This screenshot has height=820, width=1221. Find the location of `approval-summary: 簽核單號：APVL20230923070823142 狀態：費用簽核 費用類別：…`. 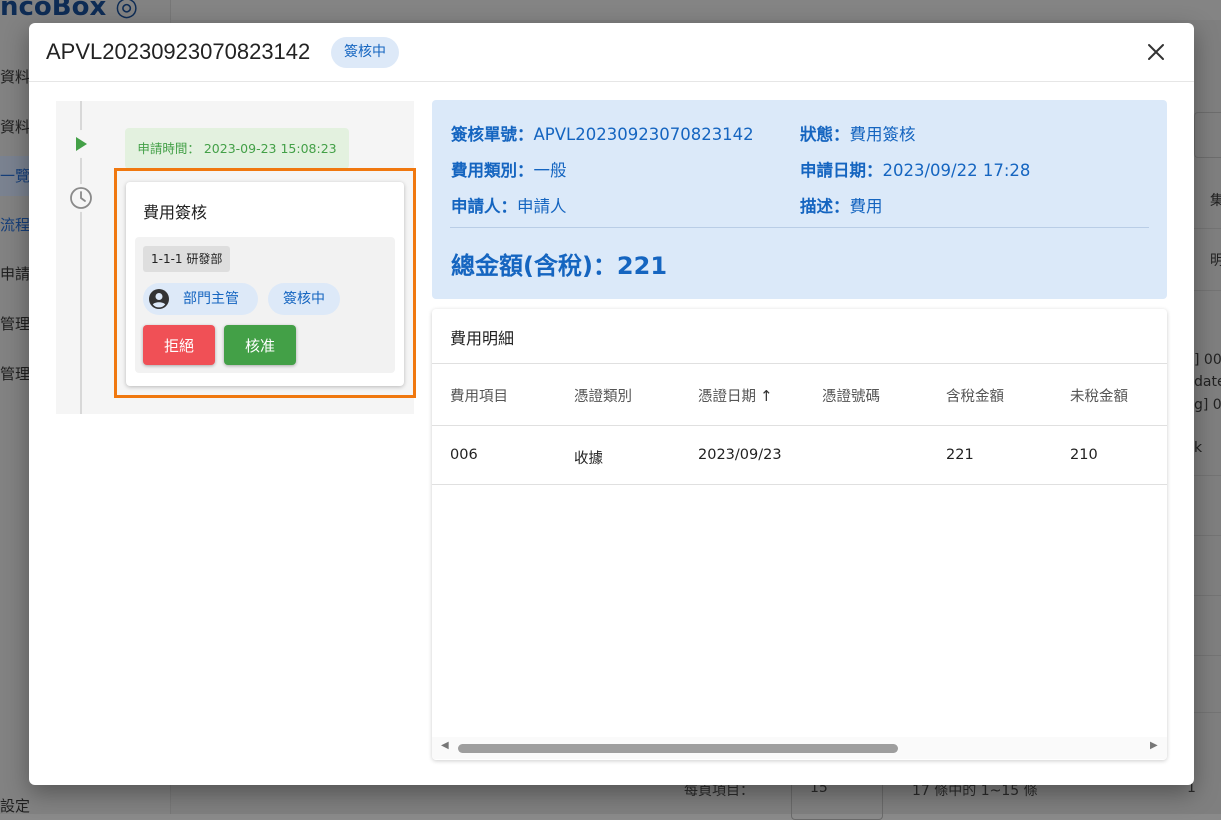

approval-summary: 簽核單號：APVL20230923070823142 狀態：費用簽核 費用類別：… is located at coordinates (799, 199).